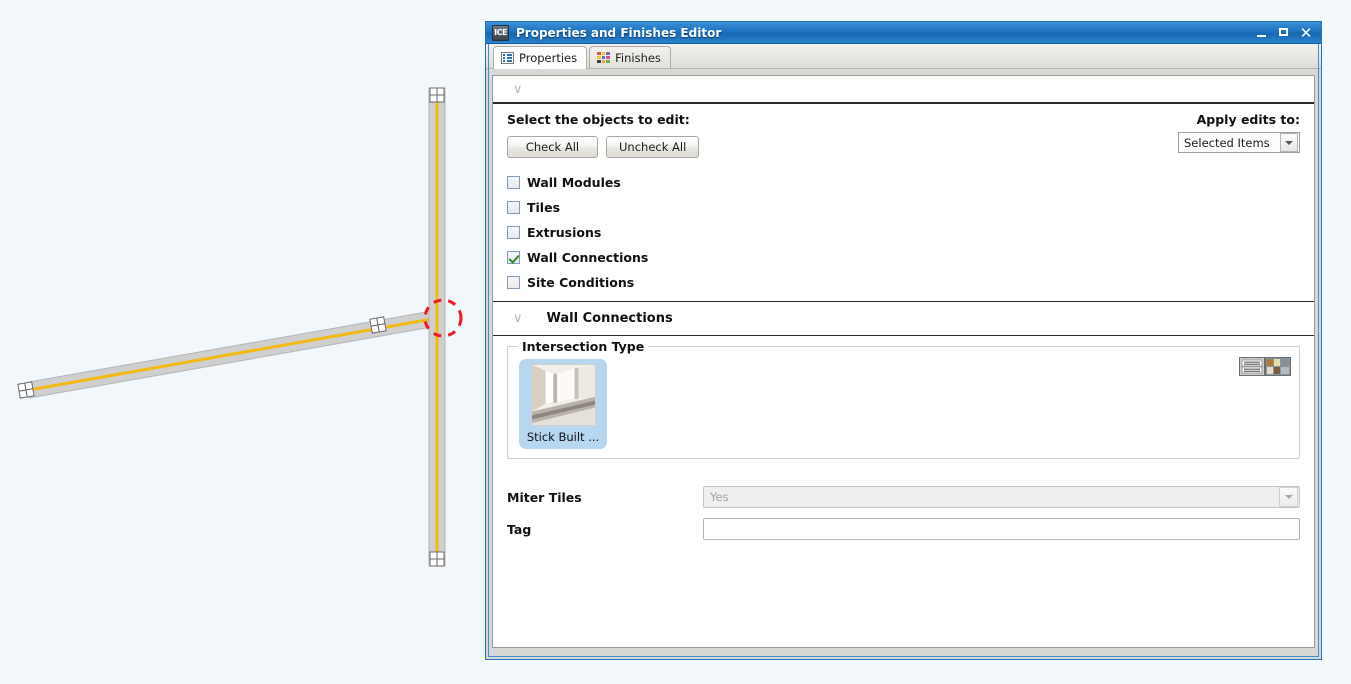 The width and height of the screenshot is (1351, 684). What do you see at coordinates (1001, 497) in the screenshot?
I see `miter-tiles-dropdown: Yes` at bounding box center [1001, 497].